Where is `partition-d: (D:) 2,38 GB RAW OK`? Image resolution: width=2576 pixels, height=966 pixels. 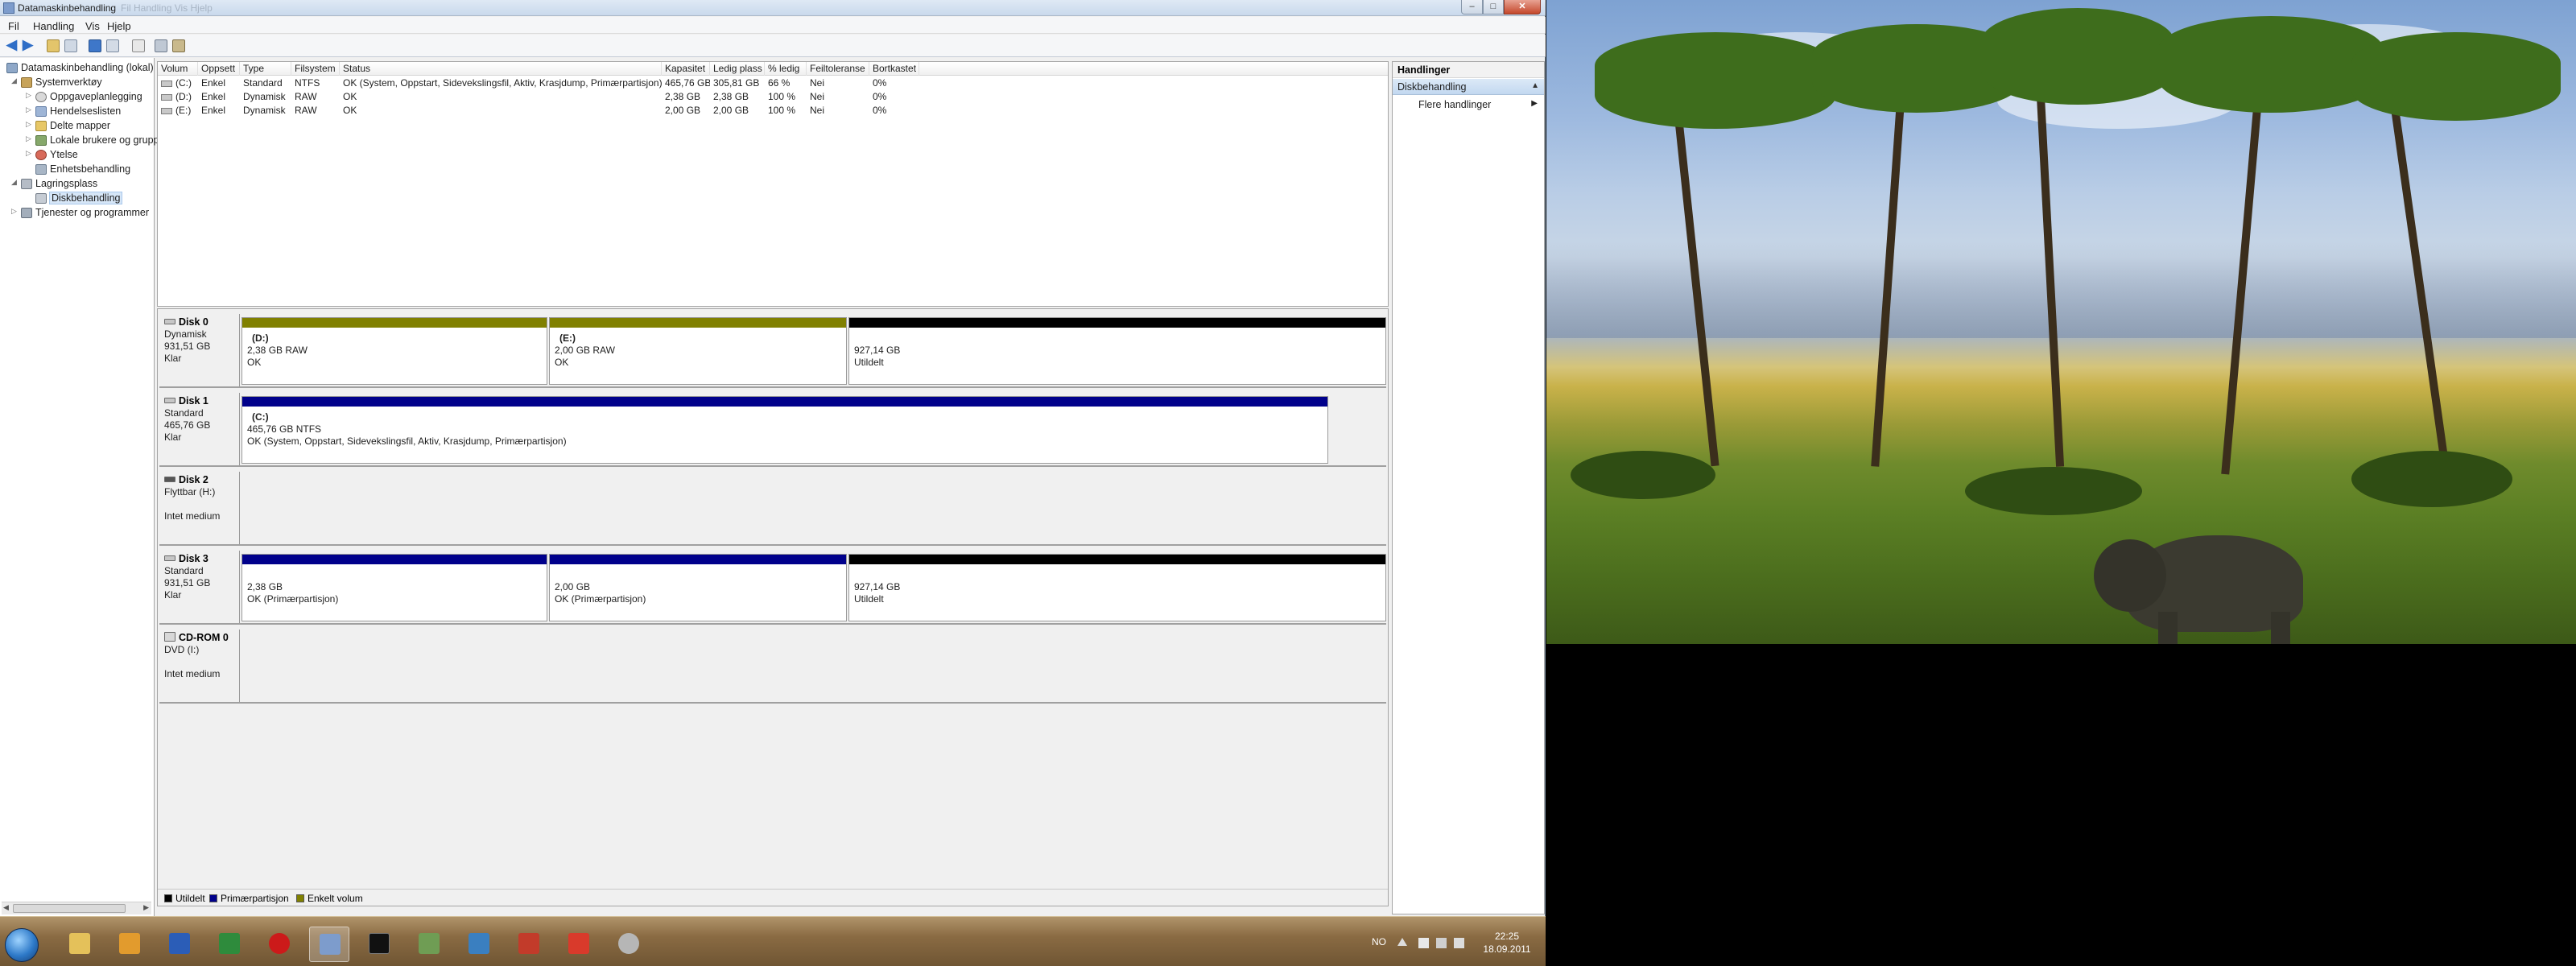 partition-d: (D:) 2,38 GB RAW OK is located at coordinates (394, 351).